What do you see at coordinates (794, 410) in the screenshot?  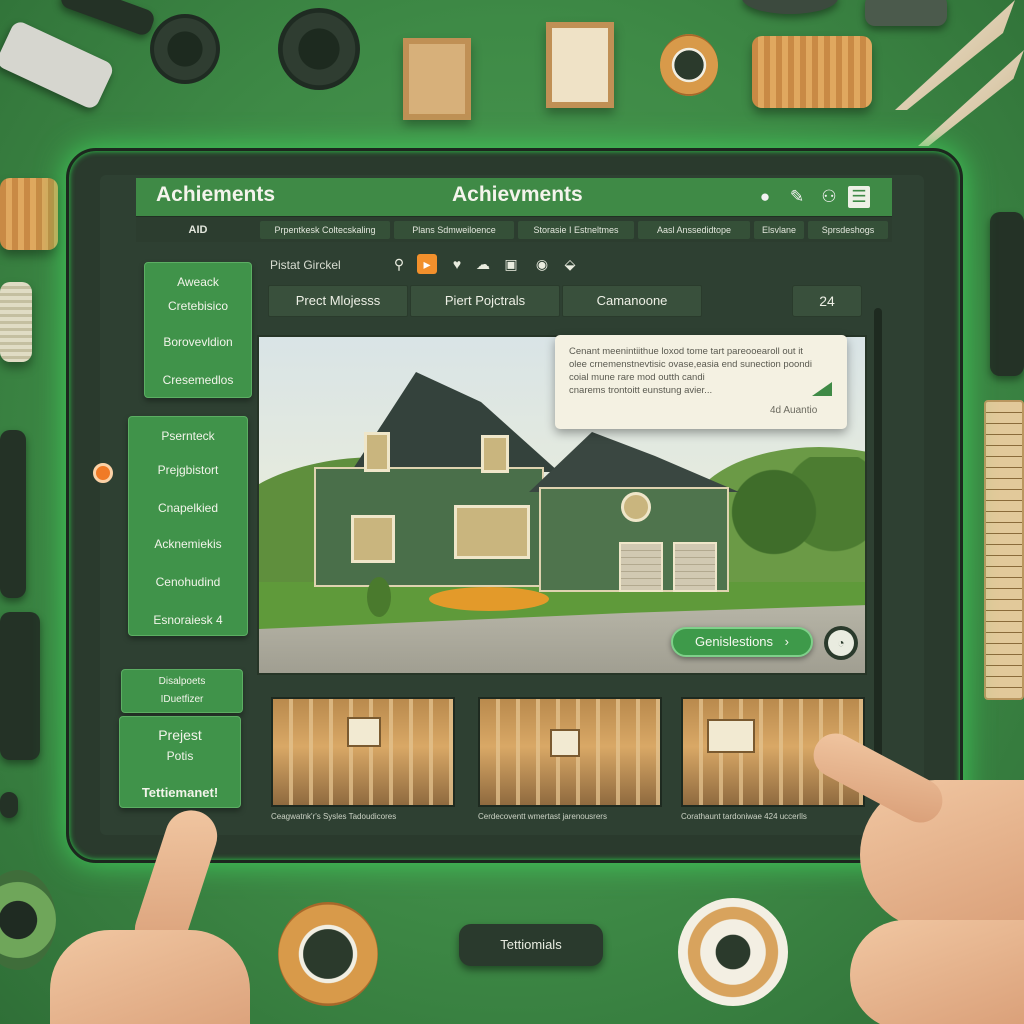 I see `callout-meta: 4d Auantio` at bounding box center [794, 410].